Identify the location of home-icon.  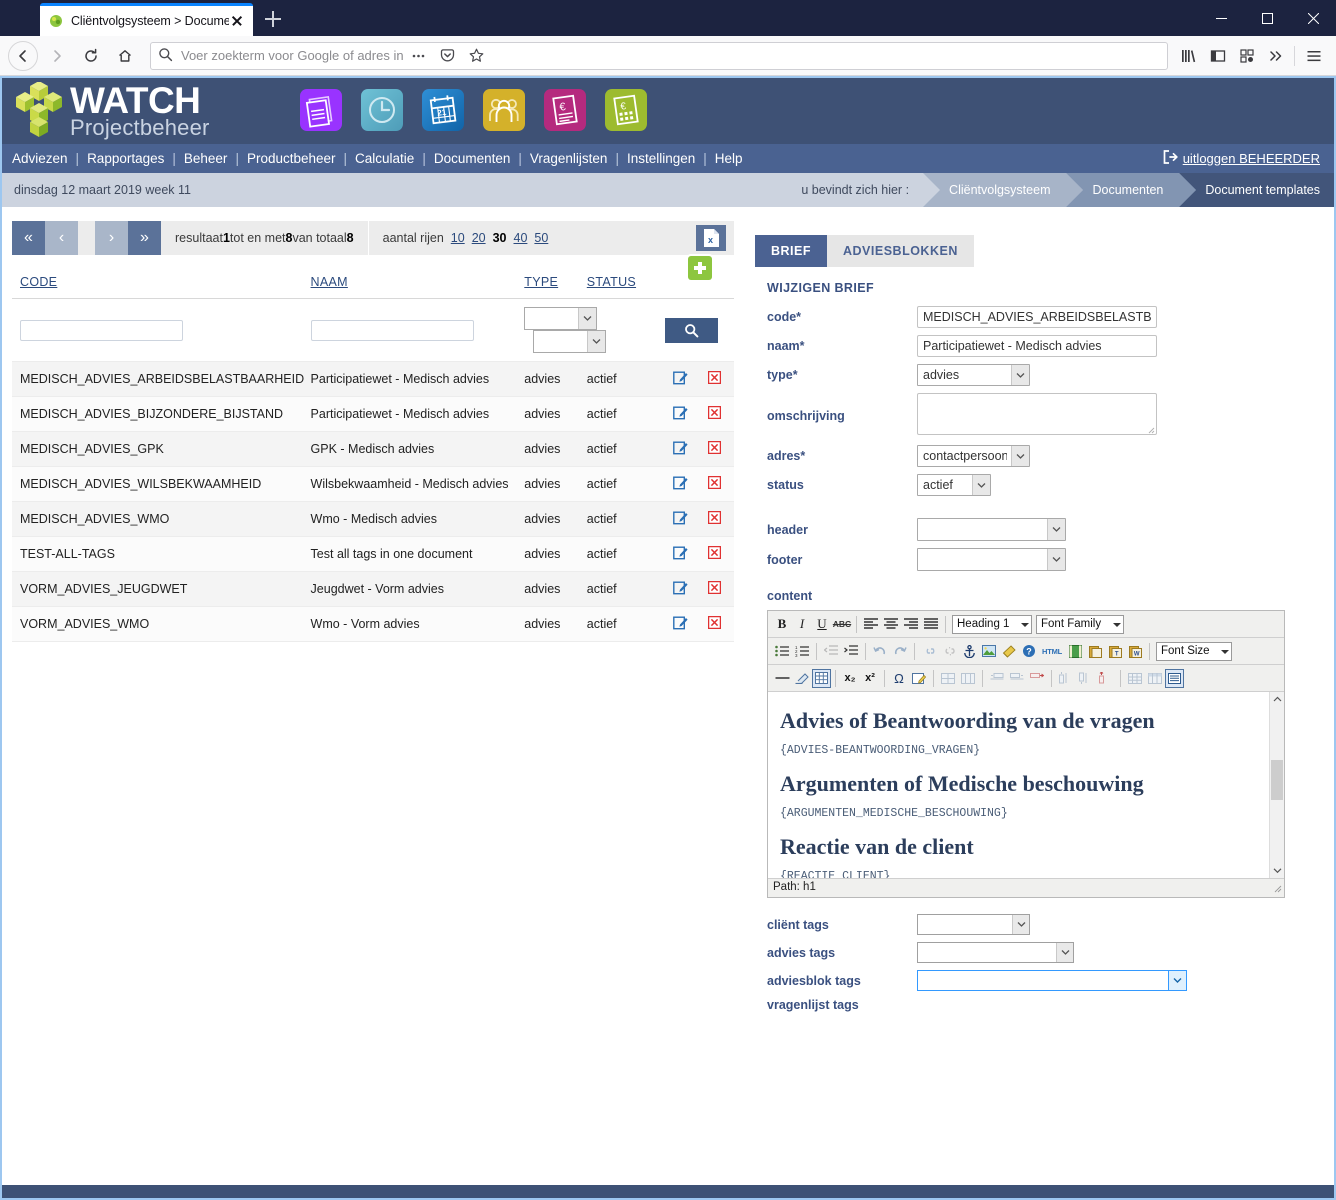
(125, 56).